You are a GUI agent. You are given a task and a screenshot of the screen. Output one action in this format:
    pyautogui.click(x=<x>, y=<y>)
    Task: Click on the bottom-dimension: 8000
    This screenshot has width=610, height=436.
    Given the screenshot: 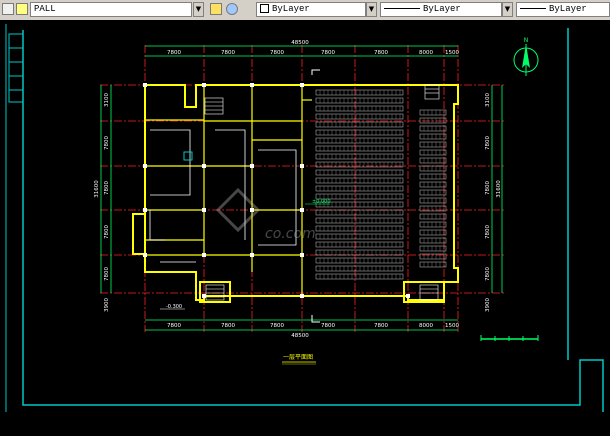 What is the action you would take?
    pyautogui.click(x=426, y=326)
    